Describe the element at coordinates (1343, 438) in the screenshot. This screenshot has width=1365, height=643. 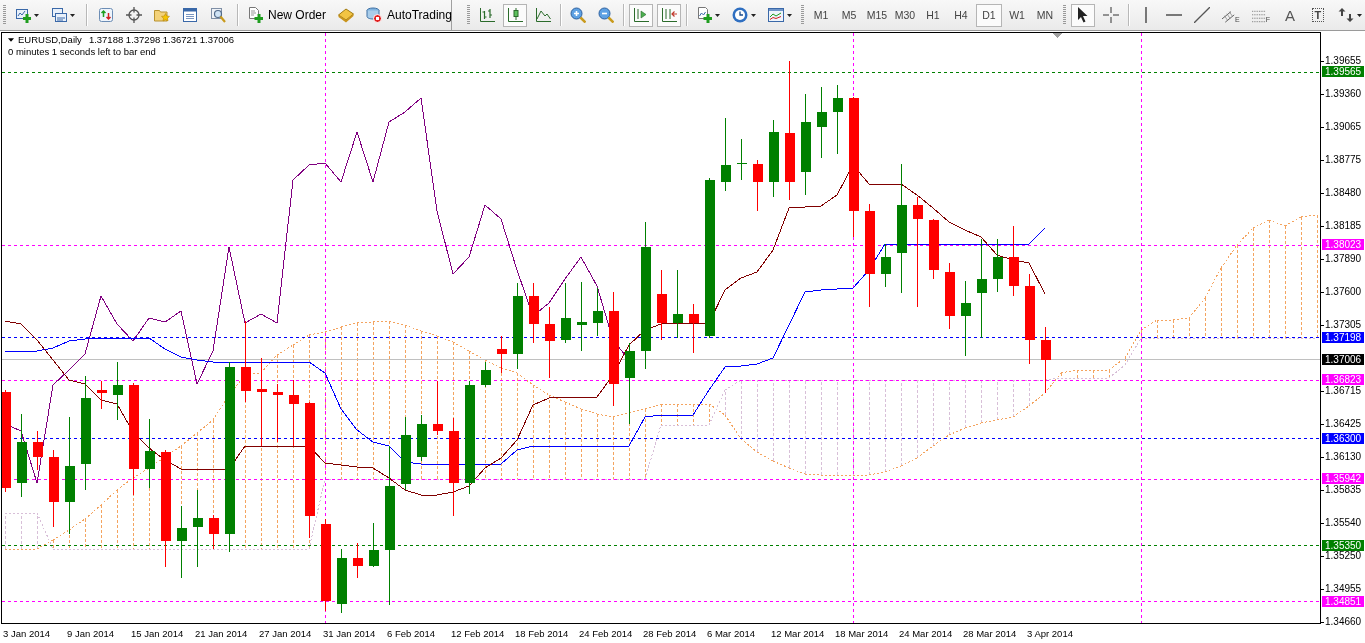
I see `price-tag: 1.36300` at that location.